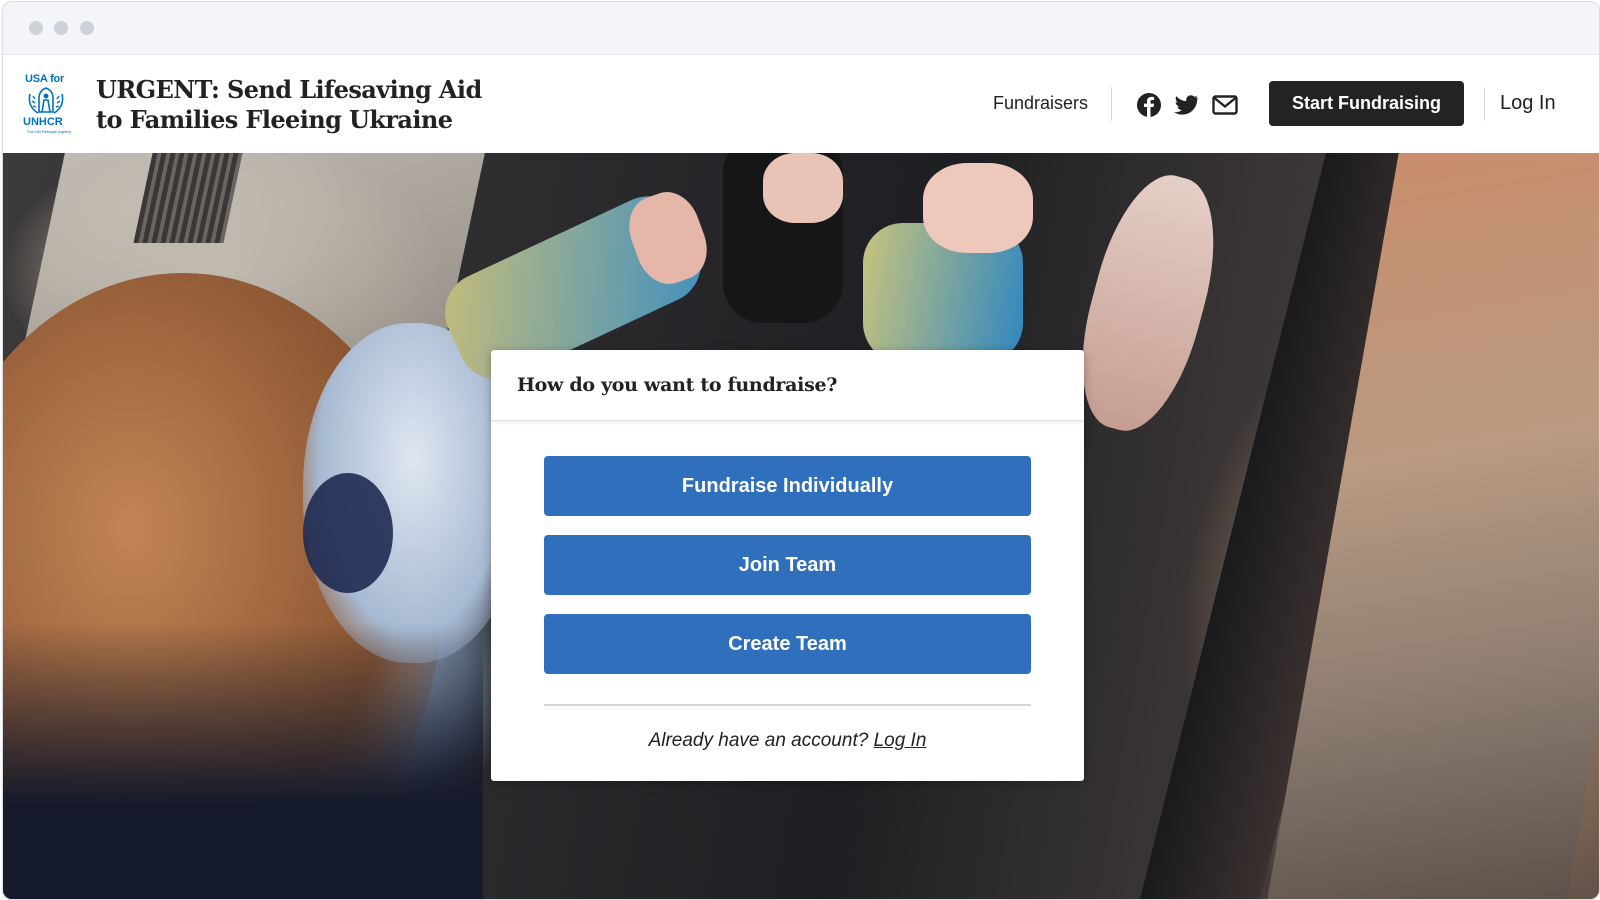 Image resolution: width=1600 pixels, height=900 pixels. I want to click on mail-icon, so click(1225, 105).